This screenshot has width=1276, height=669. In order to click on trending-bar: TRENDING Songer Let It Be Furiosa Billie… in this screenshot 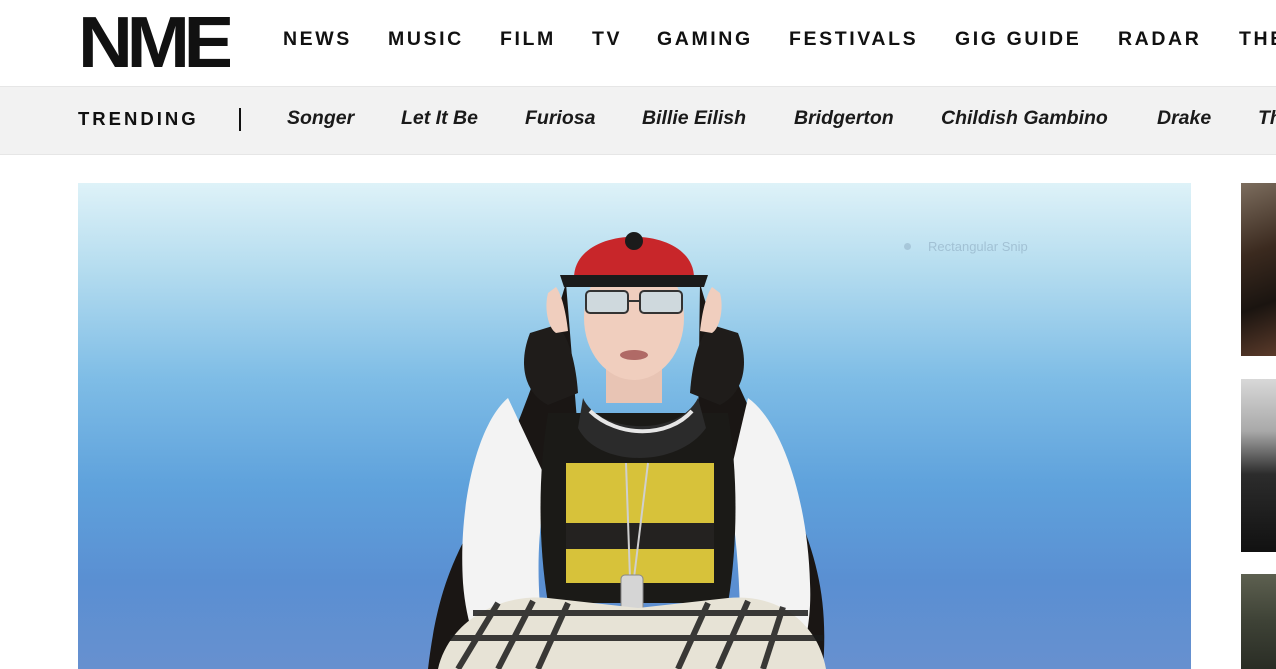, I will do `click(638, 120)`.